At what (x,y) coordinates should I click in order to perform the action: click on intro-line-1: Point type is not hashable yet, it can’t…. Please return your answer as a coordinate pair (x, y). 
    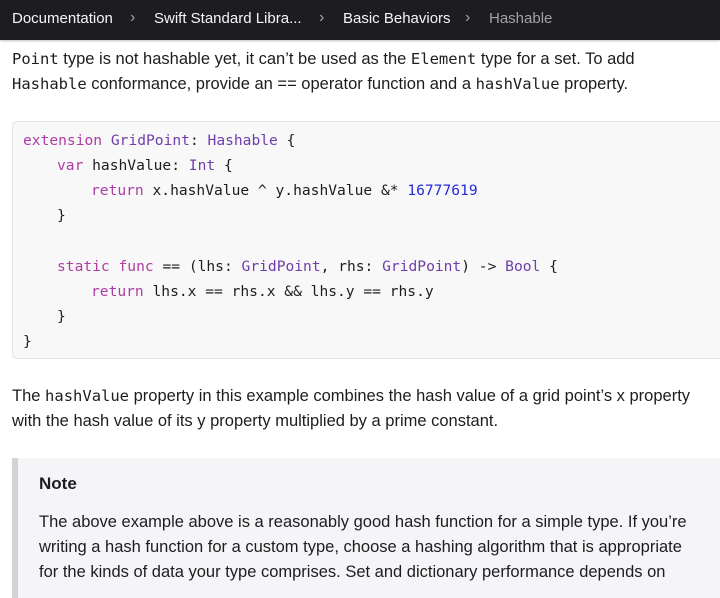
    Looking at the image, I should click on (323, 59).